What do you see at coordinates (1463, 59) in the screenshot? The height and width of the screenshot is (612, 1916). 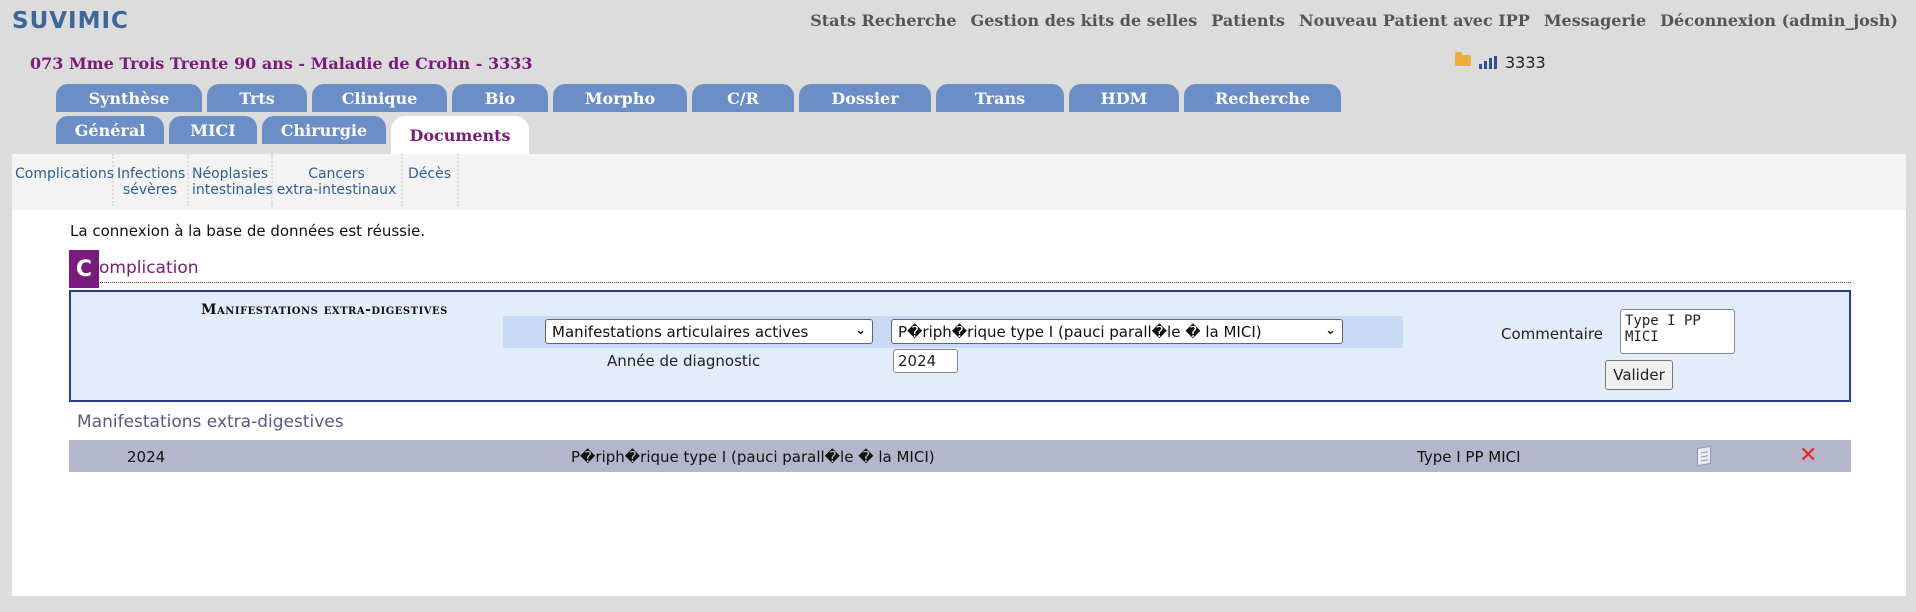 I see `folder-icon` at bounding box center [1463, 59].